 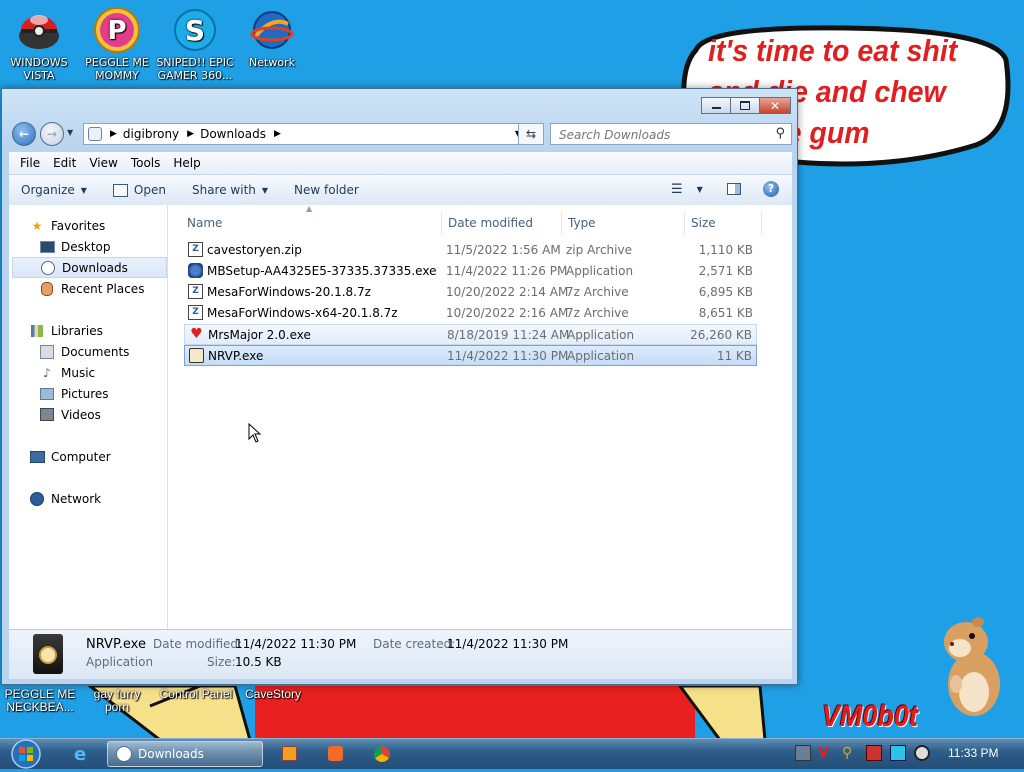 What do you see at coordinates (117, 701) in the screenshot?
I see `desktop-icon-bottom-2: gay furry porn` at bounding box center [117, 701].